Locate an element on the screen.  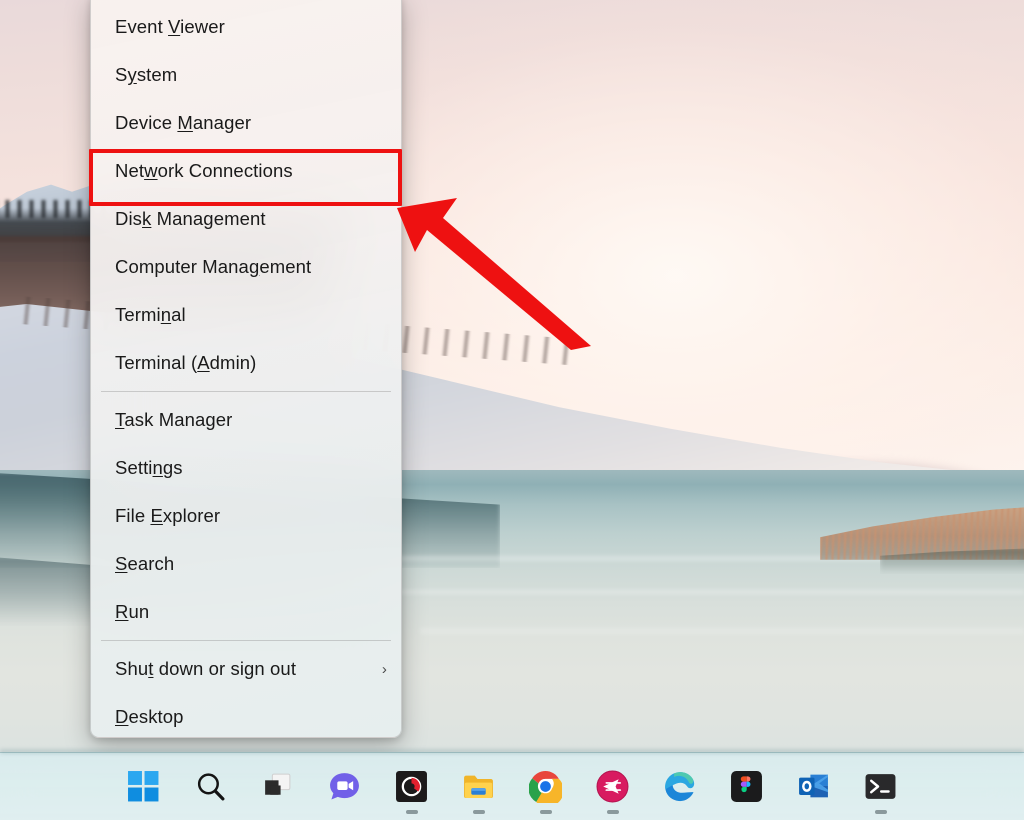
menu-item-label: Event Viewer is located at coordinates (170, 26).